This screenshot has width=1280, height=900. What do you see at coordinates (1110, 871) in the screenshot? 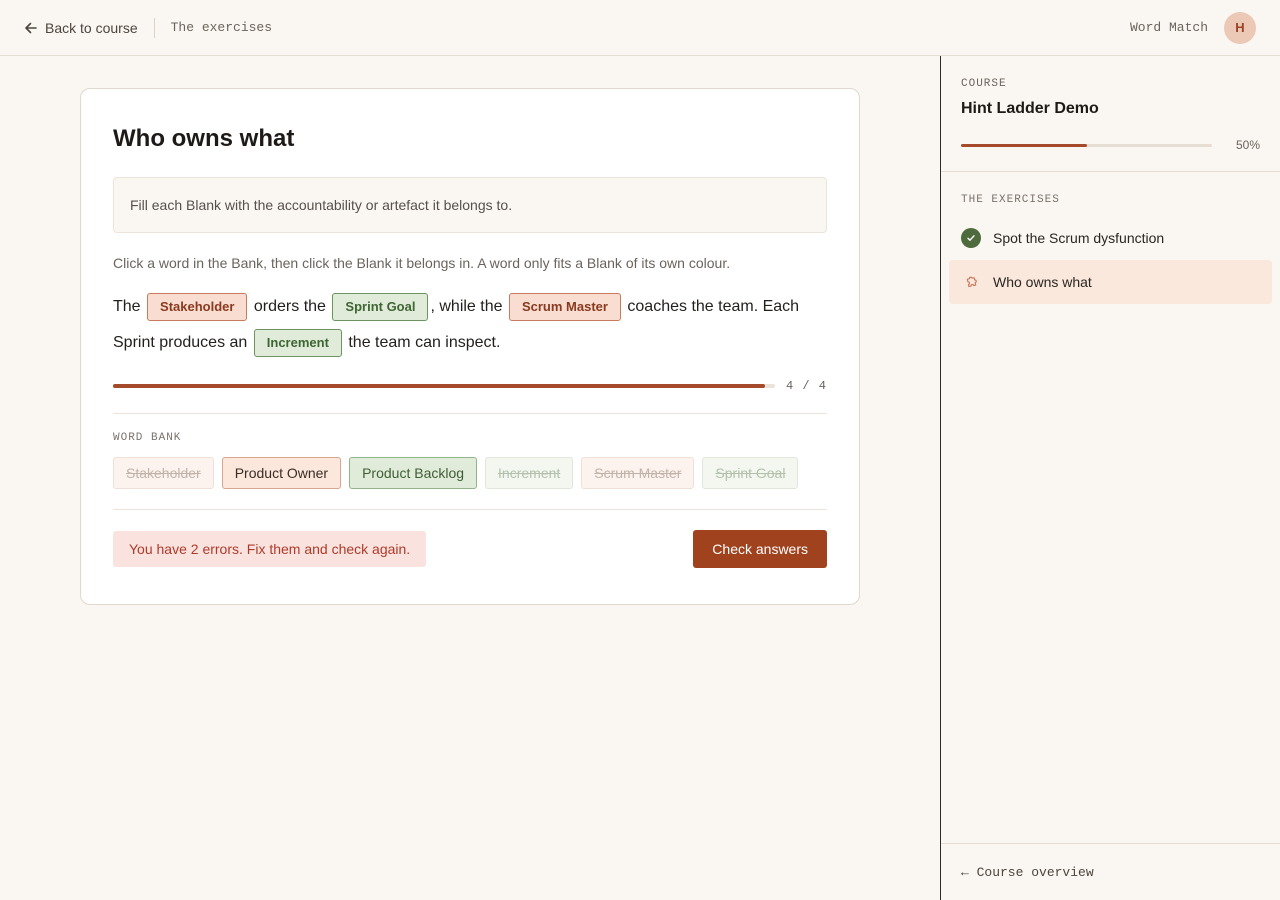
I see `course-overview-link: ← Course overview` at bounding box center [1110, 871].